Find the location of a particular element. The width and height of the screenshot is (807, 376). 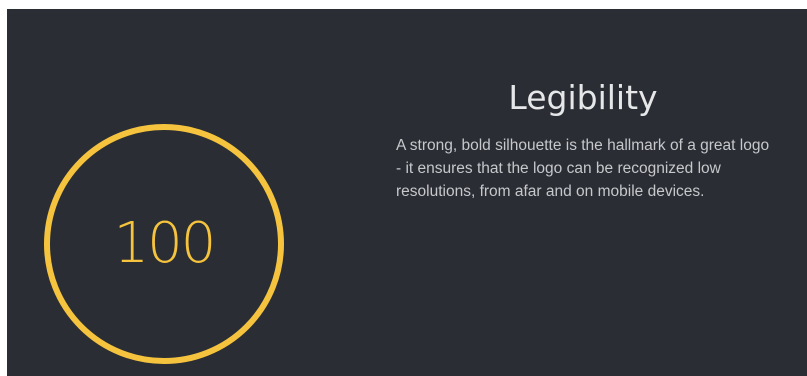

score-value: 100 is located at coordinates (165, 243).